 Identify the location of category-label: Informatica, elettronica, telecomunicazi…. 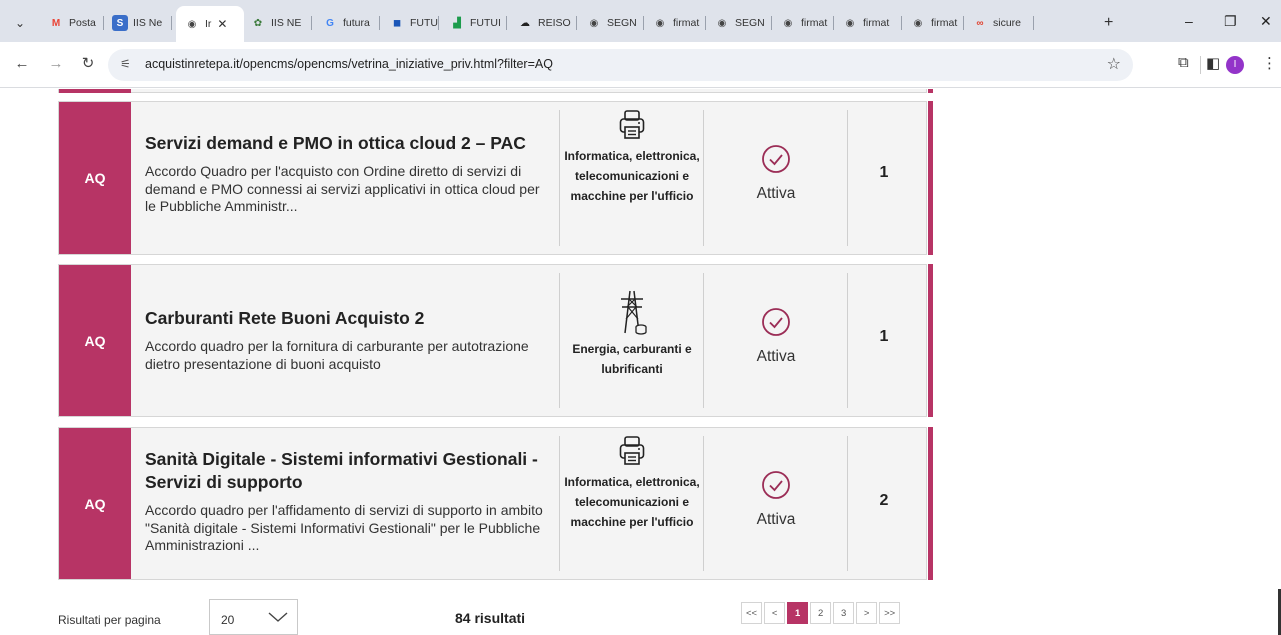
(632, 502).